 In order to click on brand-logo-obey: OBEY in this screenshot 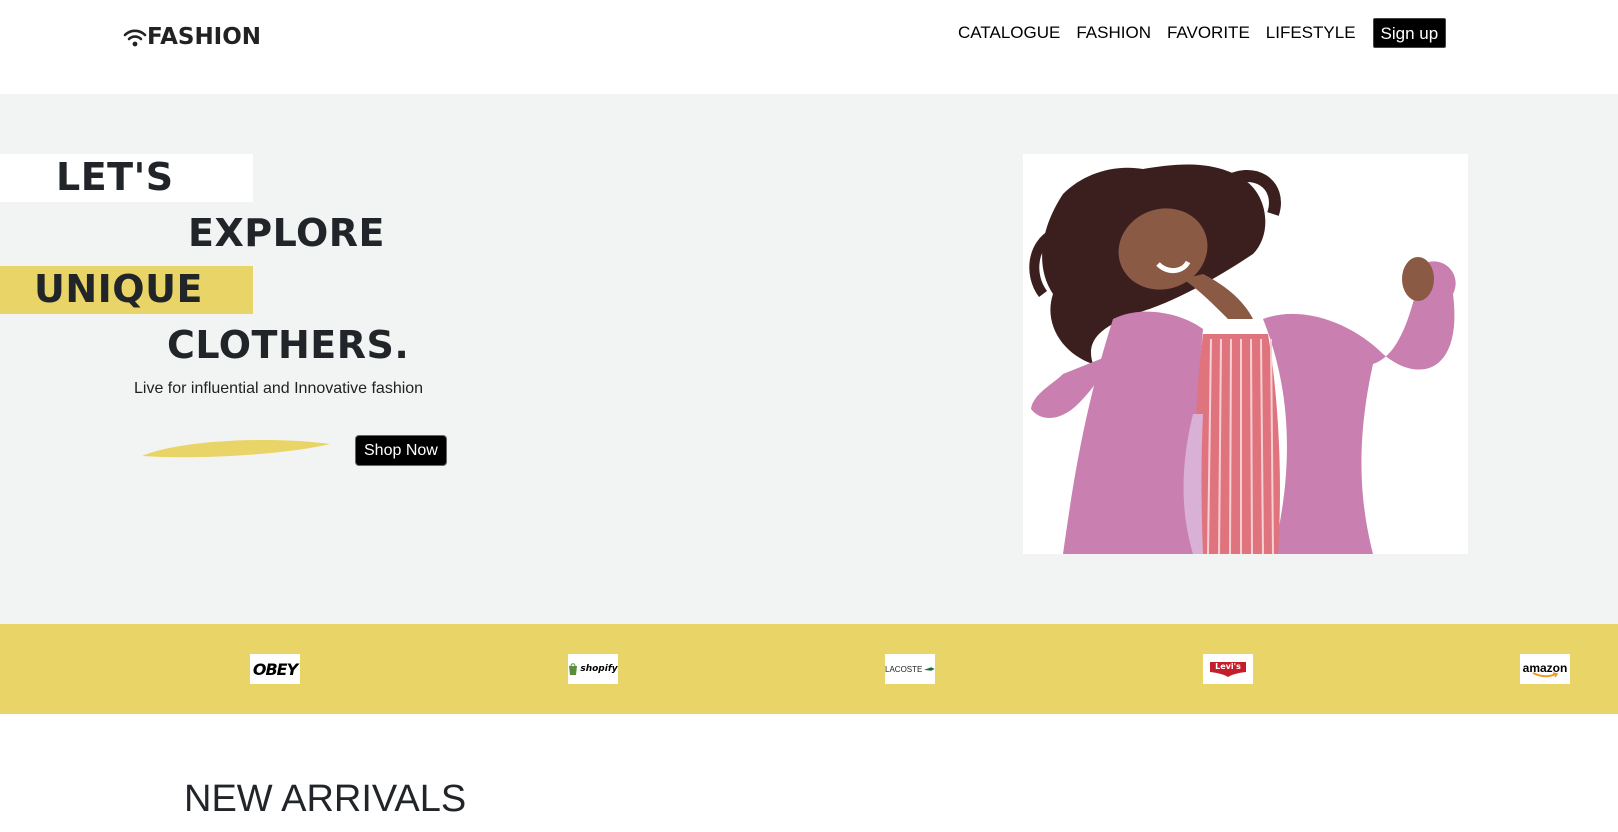, I will do `click(275, 669)`.